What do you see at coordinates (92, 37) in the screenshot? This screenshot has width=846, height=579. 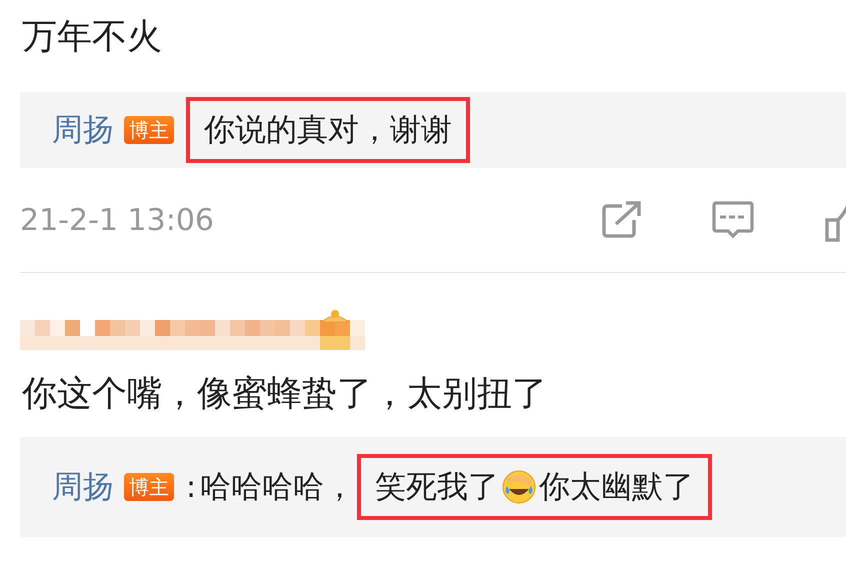 I see `comment-text: 万年不火` at bounding box center [92, 37].